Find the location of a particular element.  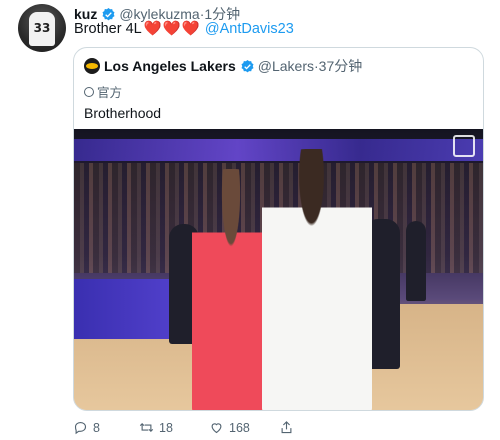

quoted-tweet-header: Los Angeles Lakers @Lakers ·37分钟 is located at coordinates (223, 66).